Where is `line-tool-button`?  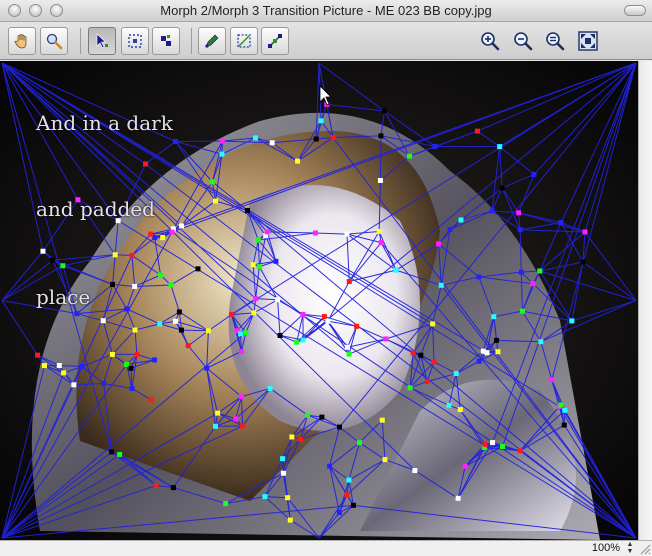
line-tool-button is located at coordinates (275, 41).